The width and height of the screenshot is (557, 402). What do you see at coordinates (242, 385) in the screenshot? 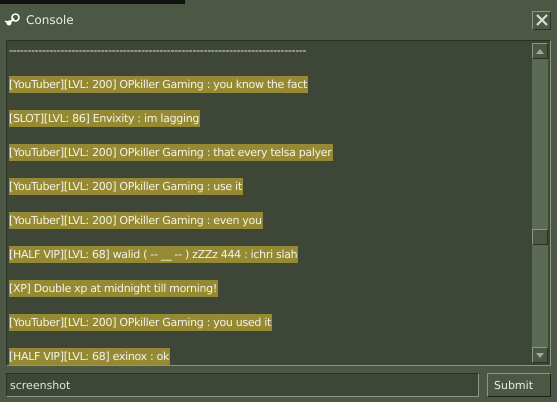
I see `command-input: screenshot` at bounding box center [242, 385].